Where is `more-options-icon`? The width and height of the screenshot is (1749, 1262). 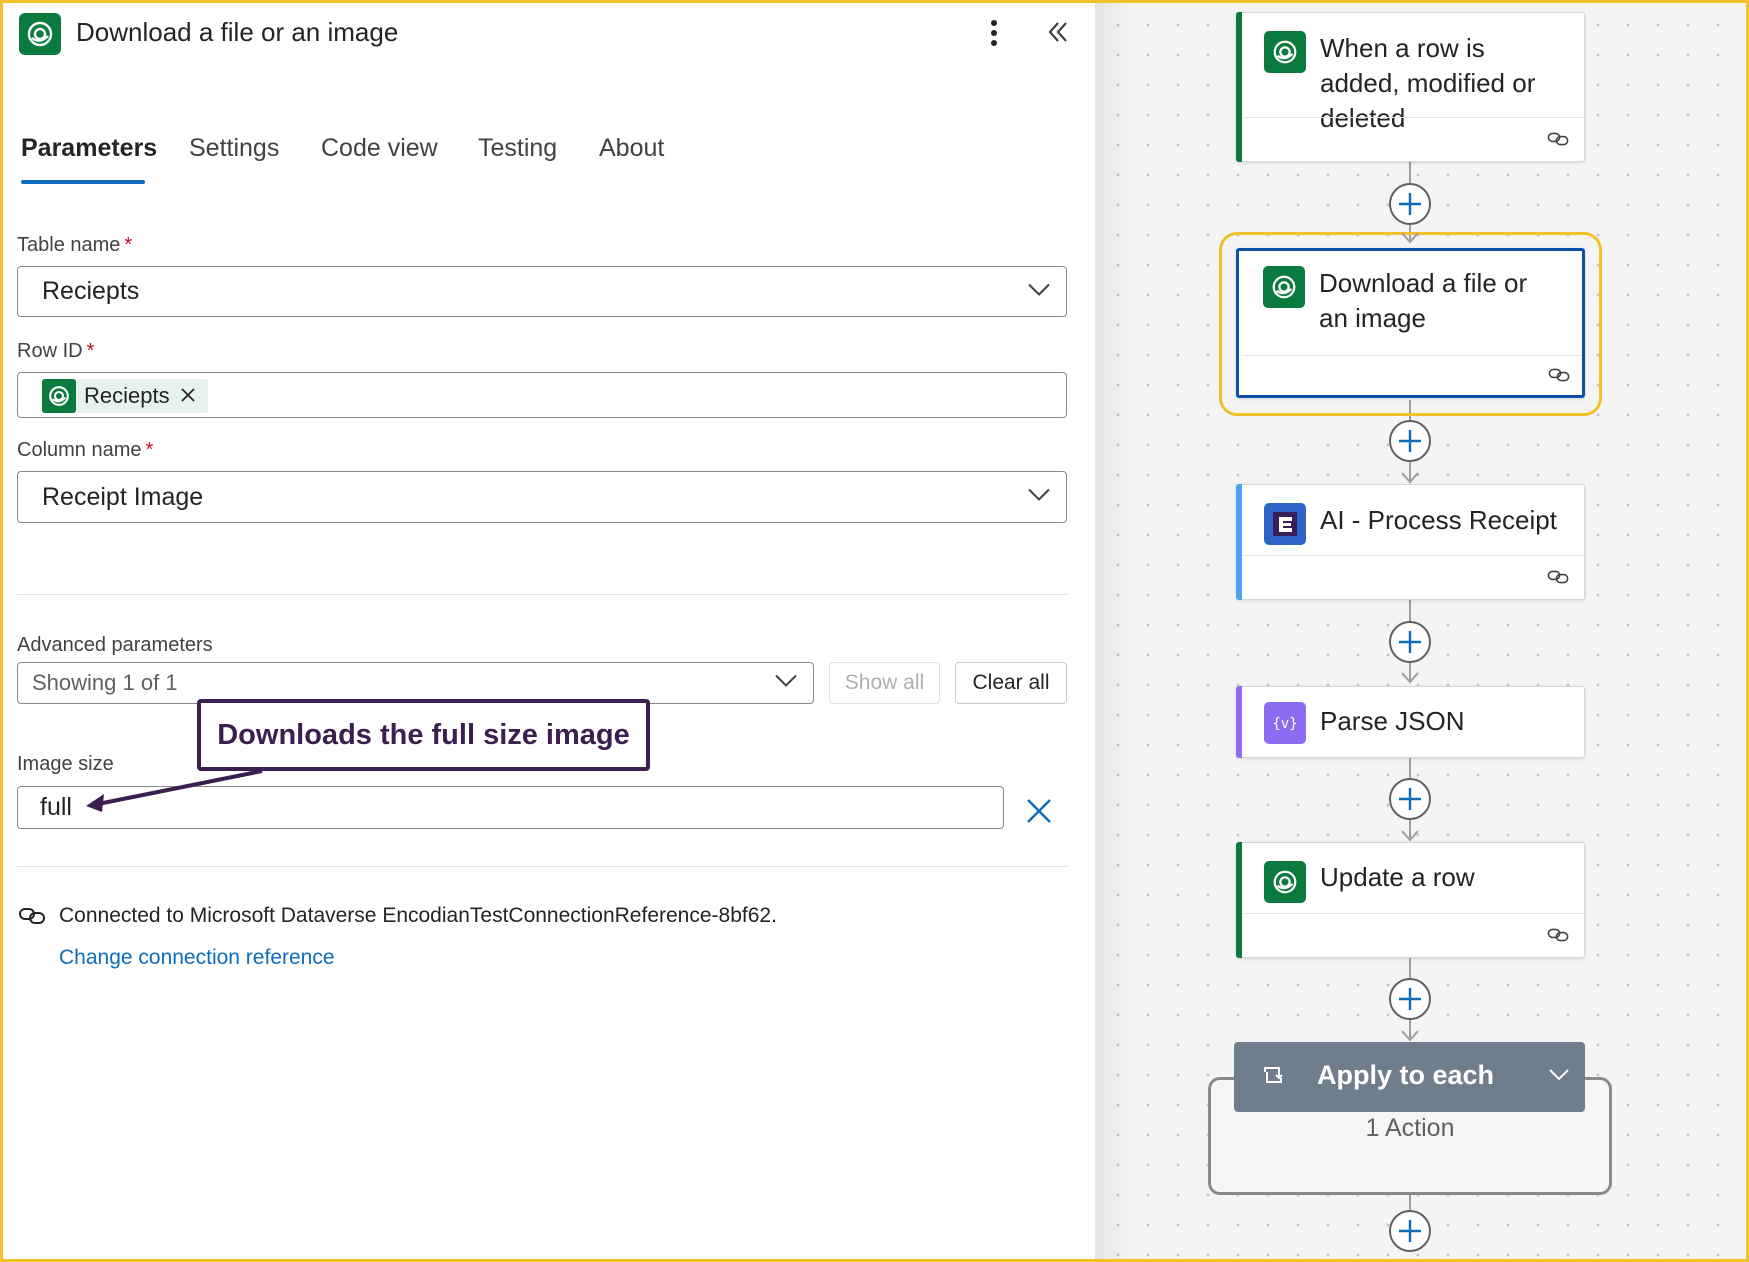 more-options-icon is located at coordinates (994, 33).